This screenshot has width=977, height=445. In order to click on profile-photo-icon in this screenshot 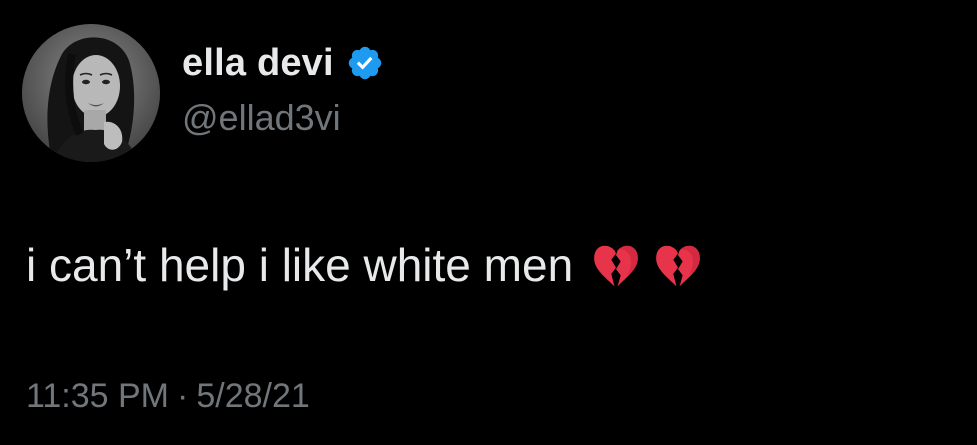, I will do `click(91, 93)`.